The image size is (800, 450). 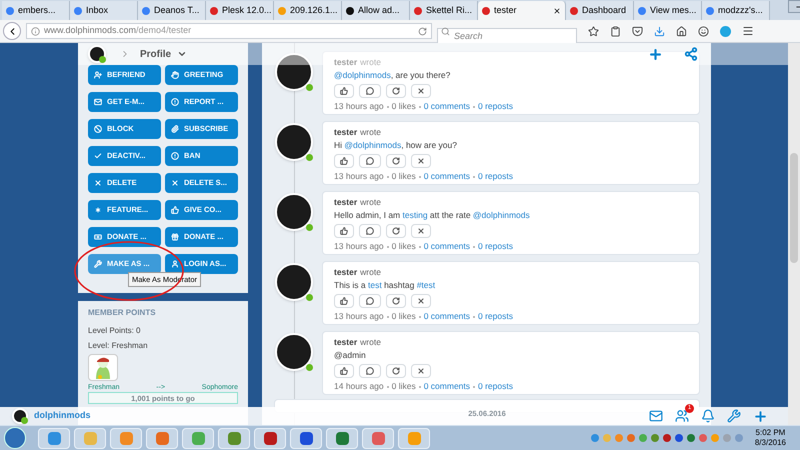 I want to click on share-icon, so click(x=691, y=54).